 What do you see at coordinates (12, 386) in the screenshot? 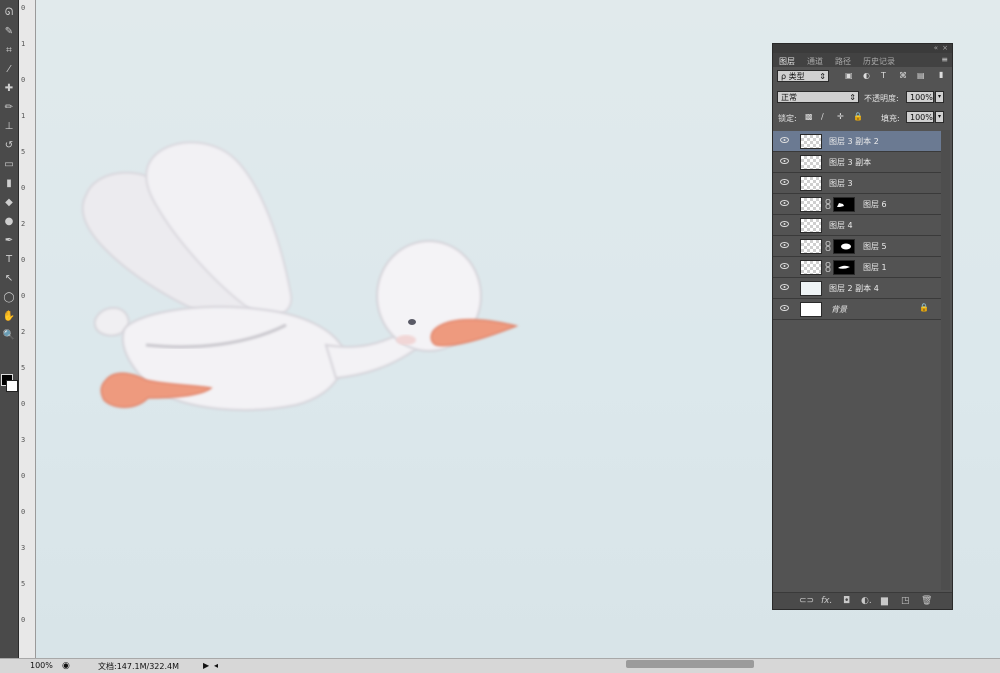
I see `background-color-swatch` at bounding box center [12, 386].